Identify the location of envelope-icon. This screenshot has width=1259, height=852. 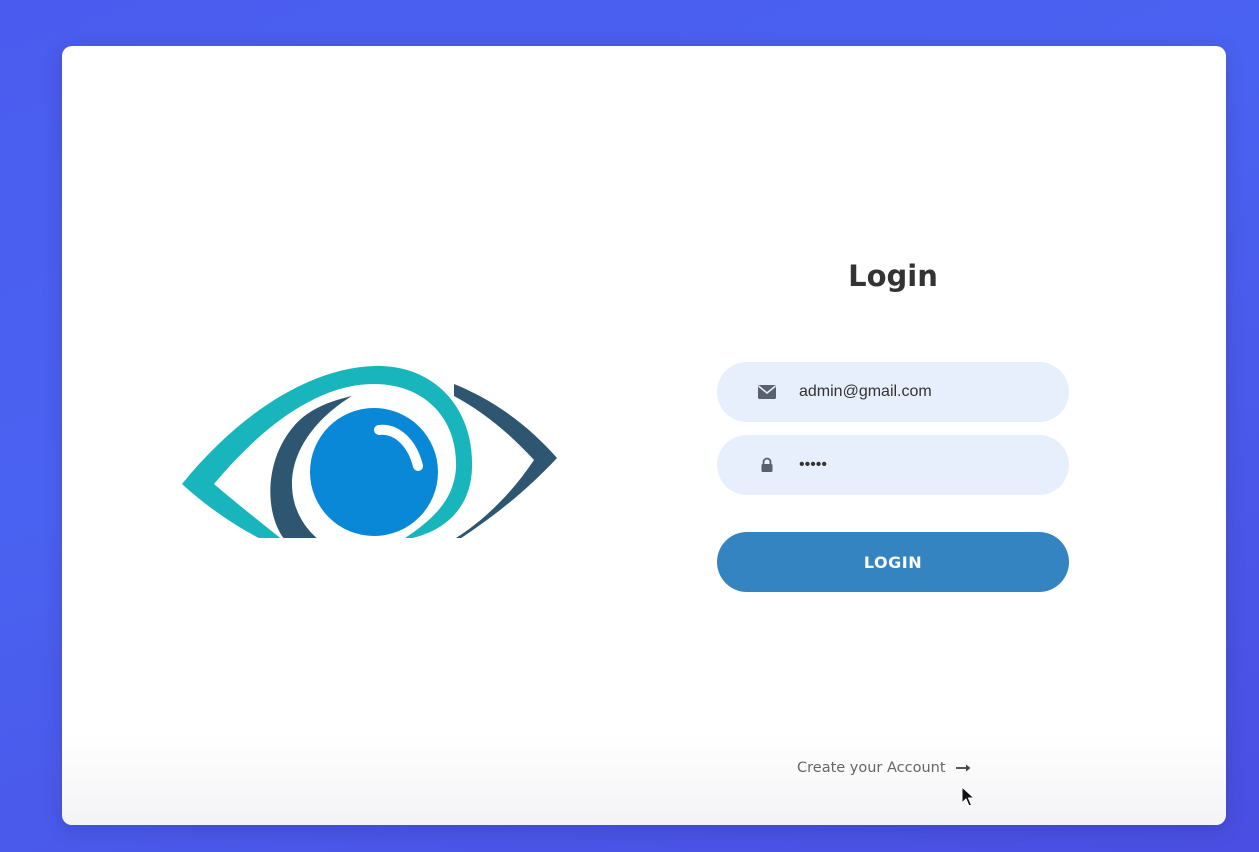
(767, 392).